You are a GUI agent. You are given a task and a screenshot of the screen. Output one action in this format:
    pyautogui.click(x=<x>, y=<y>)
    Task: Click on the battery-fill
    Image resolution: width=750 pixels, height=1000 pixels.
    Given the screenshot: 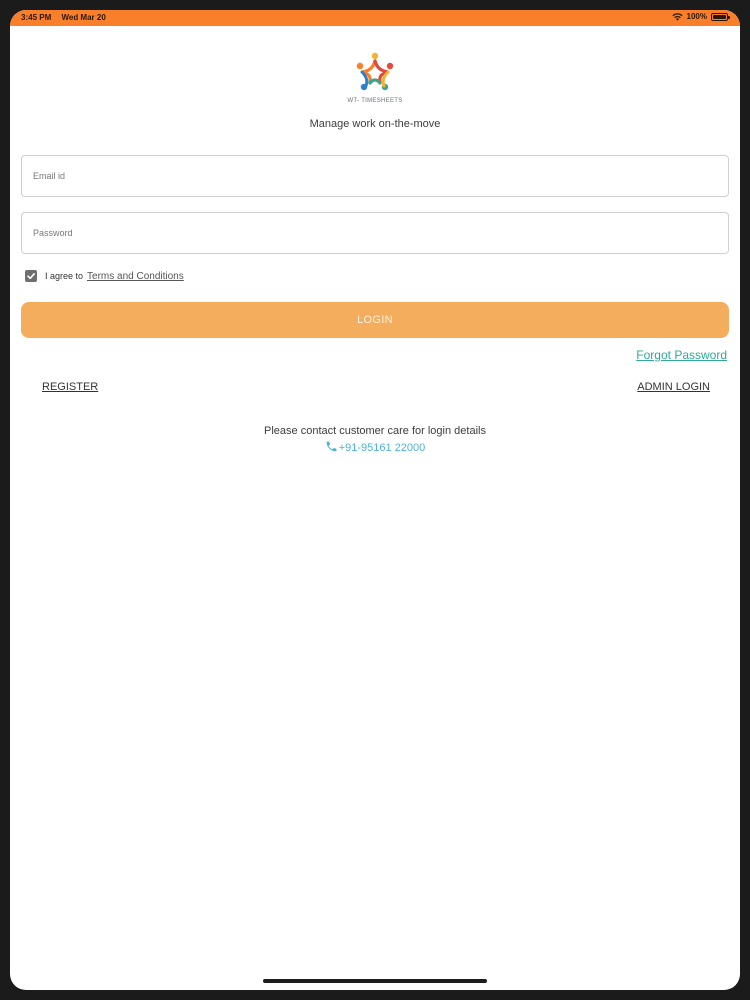 What is the action you would take?
    pyautogui.click(x=719, y=16)
    